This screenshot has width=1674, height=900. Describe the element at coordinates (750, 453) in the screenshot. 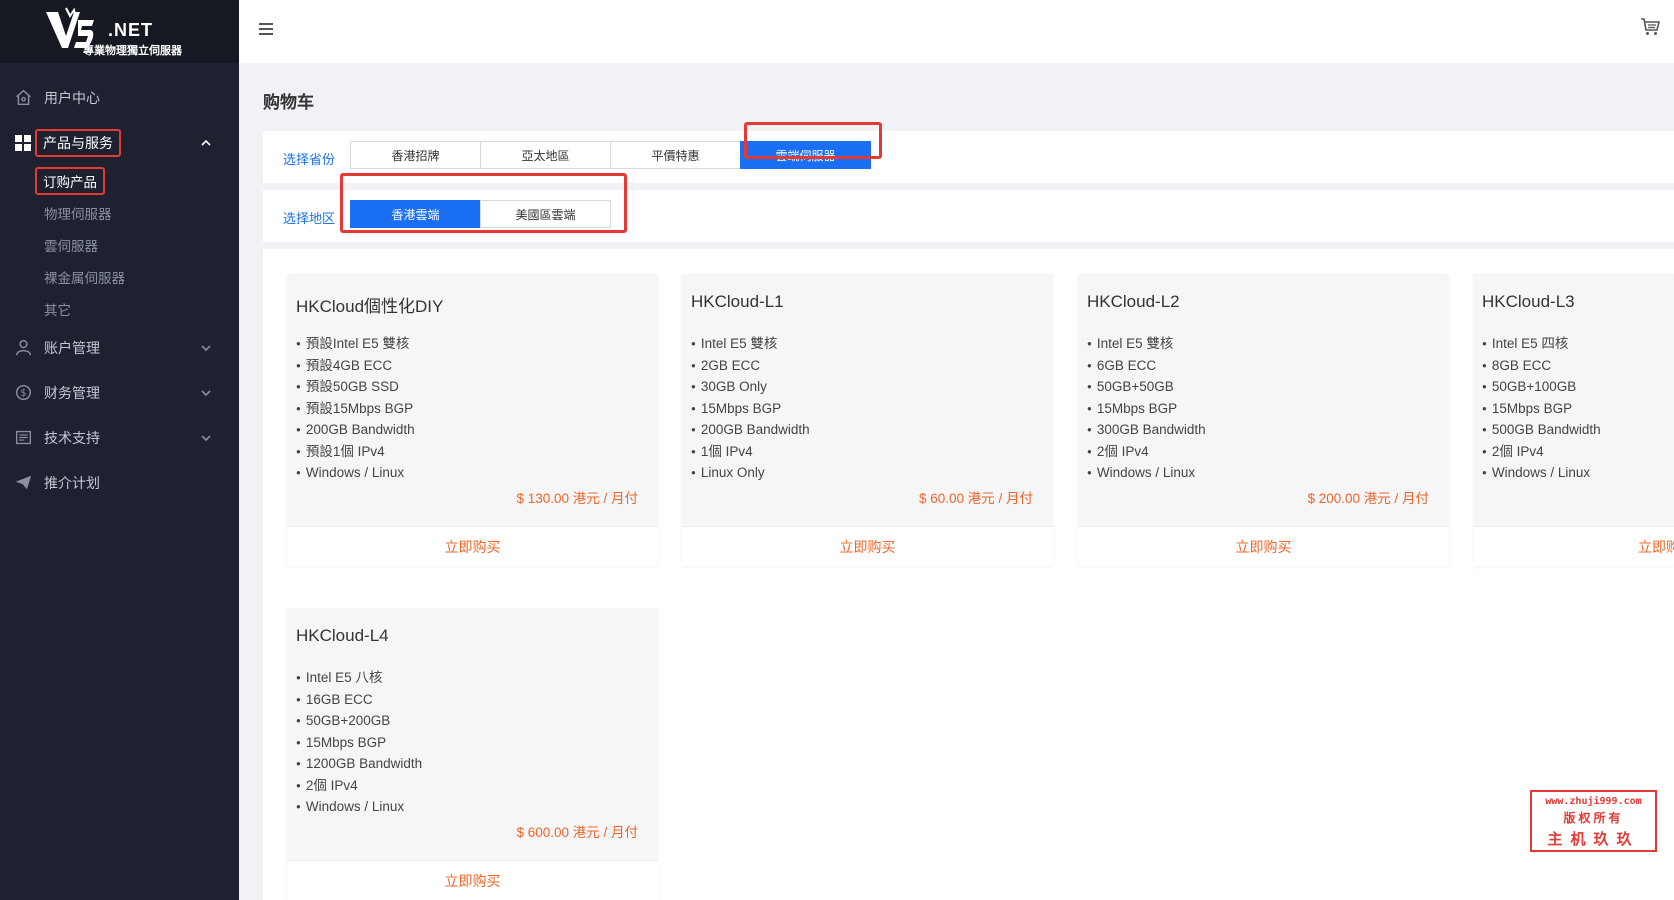

I see `feature-item: 1個 IPv4` at that location.